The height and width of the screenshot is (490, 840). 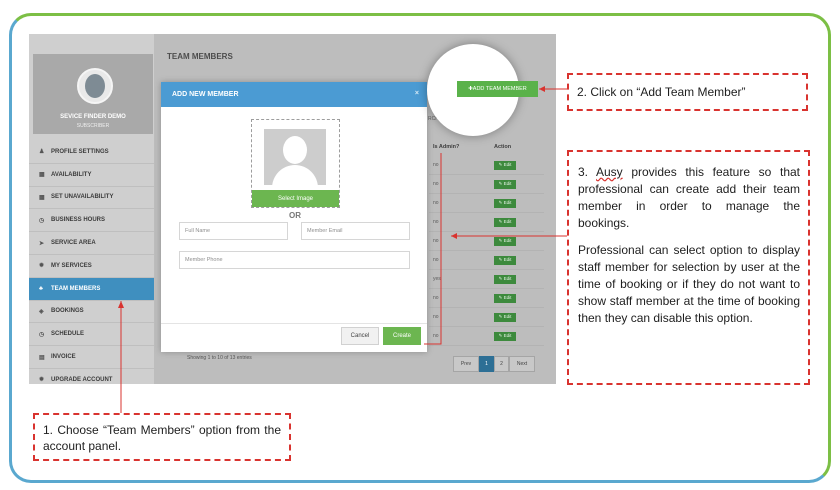 What do you see at coordinates (200, 56) in the screenshot?
I see `page-title: TEAM MEMBERS` at bounding box center [200, 56].